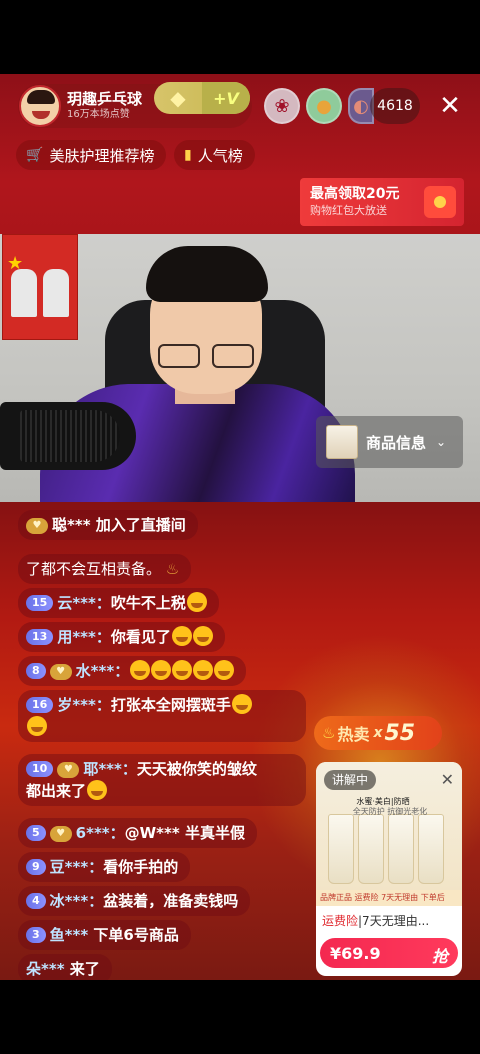  I want to click on host-likes: 16万本场点赞, so click(98, 114).